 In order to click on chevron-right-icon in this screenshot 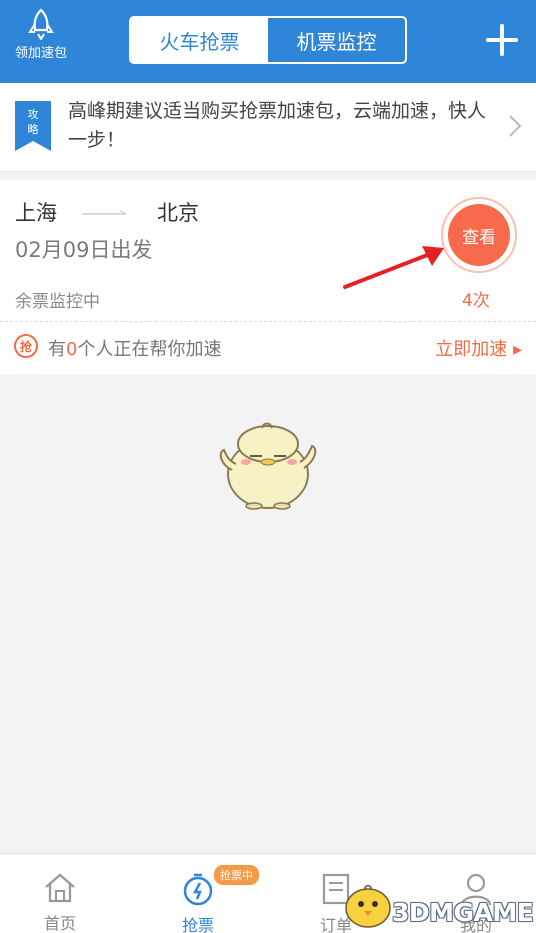, I will do `click(515, 126)`.